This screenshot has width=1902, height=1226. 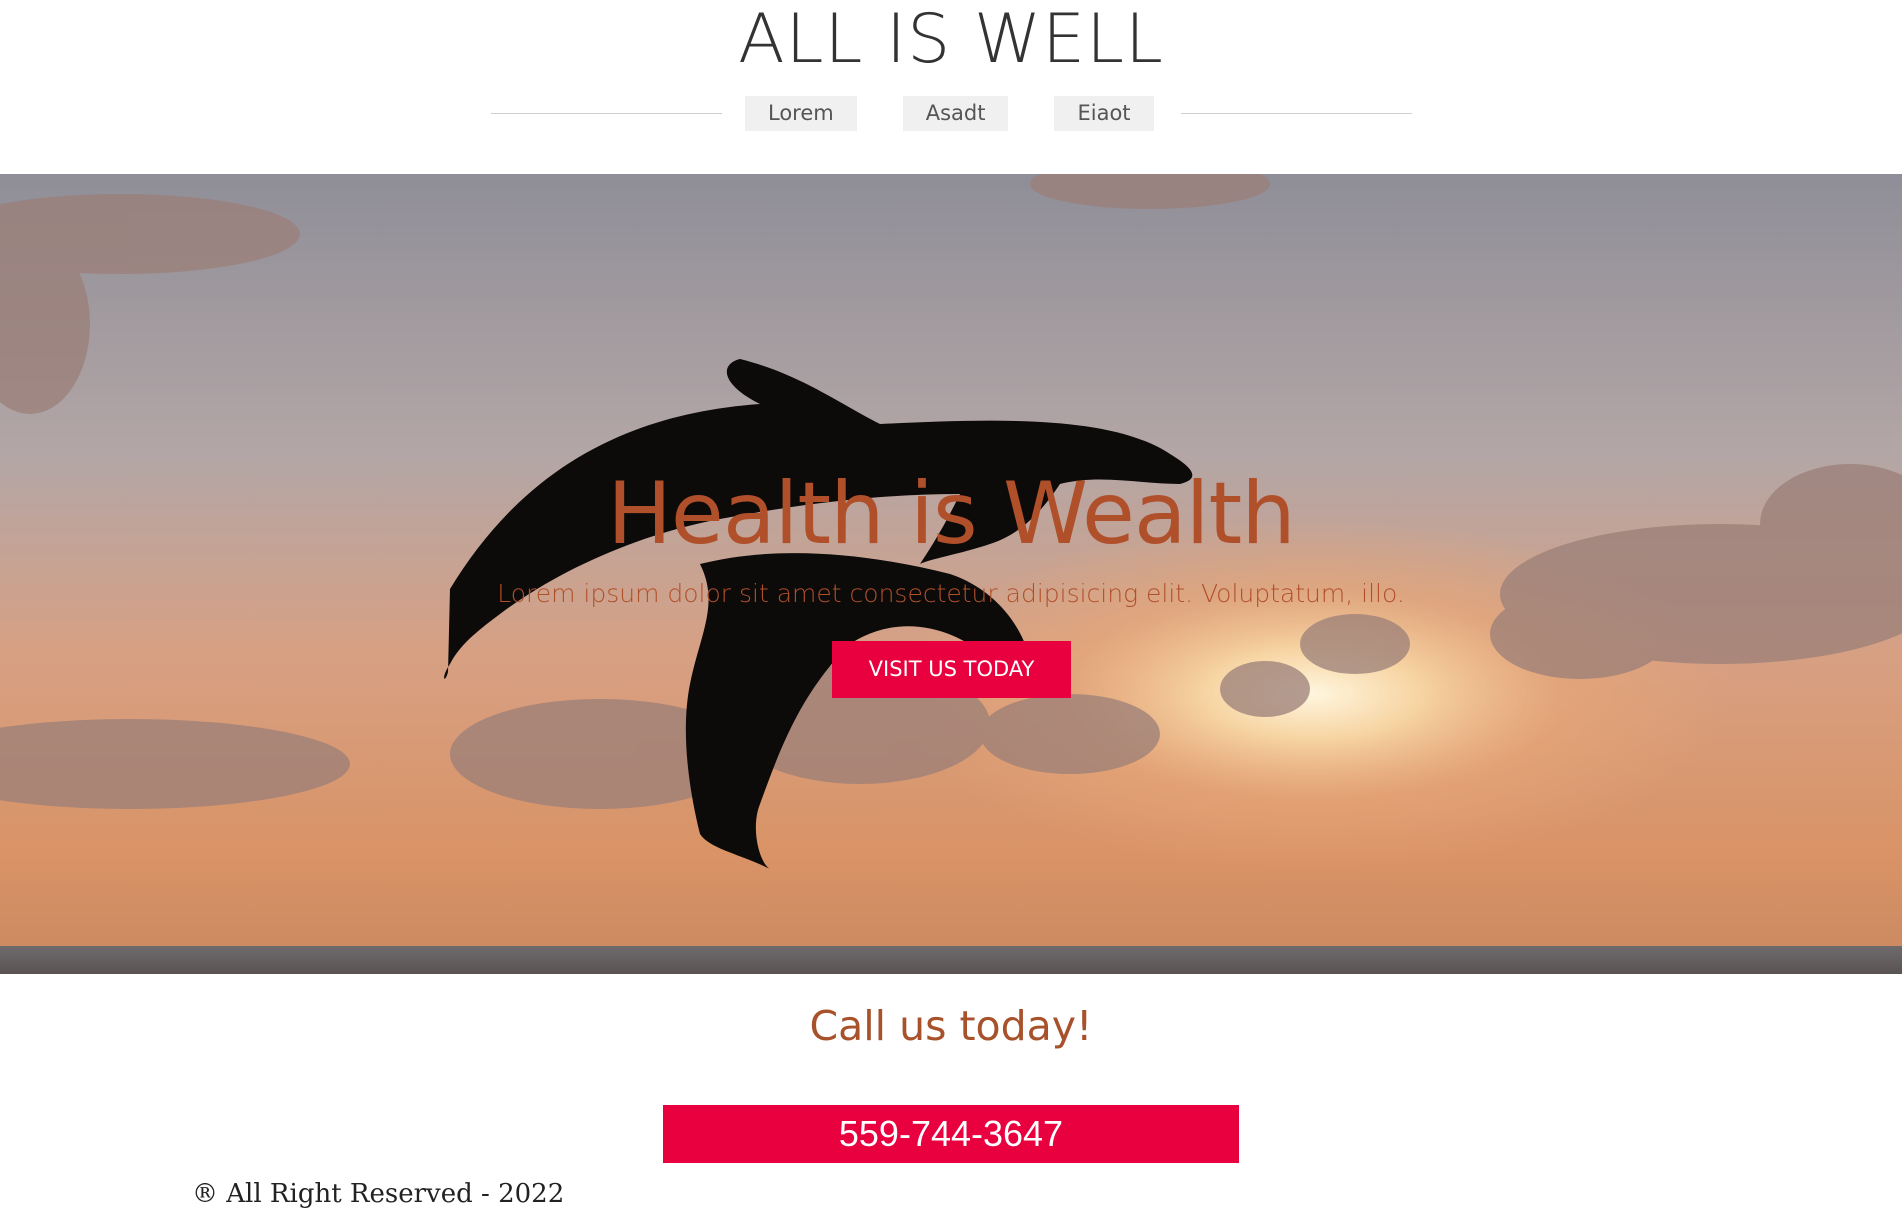 What do you see at coordinates (951, 514) in the screenshot?
I see `hero-title: Health is Wealth` at bounding box center [951, 514].